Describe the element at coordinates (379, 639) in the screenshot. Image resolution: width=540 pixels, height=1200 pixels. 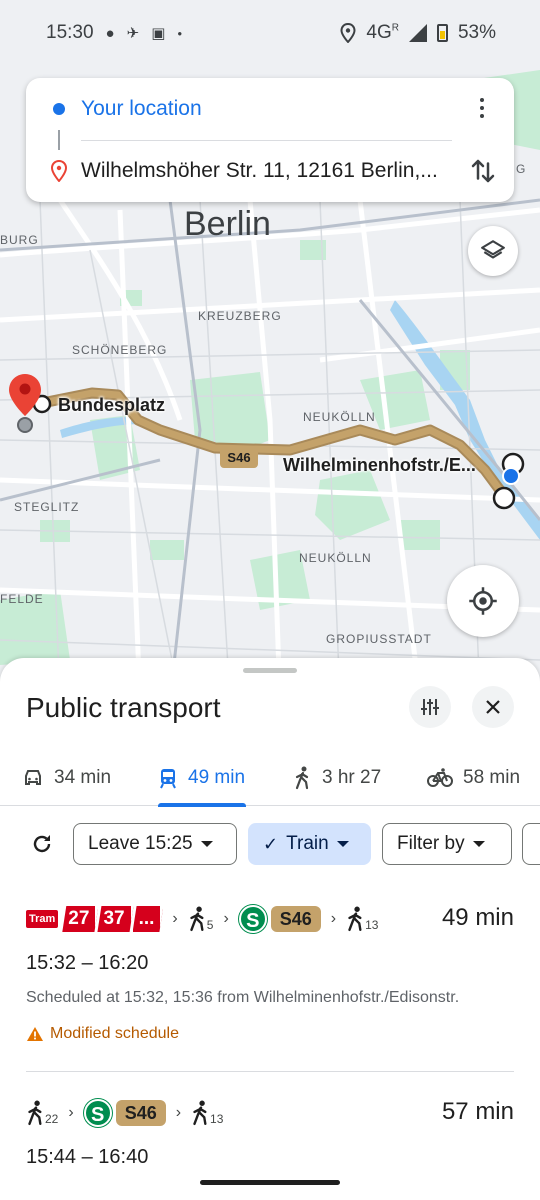
I see `district-label: GROPIUSSTADT` at that location.